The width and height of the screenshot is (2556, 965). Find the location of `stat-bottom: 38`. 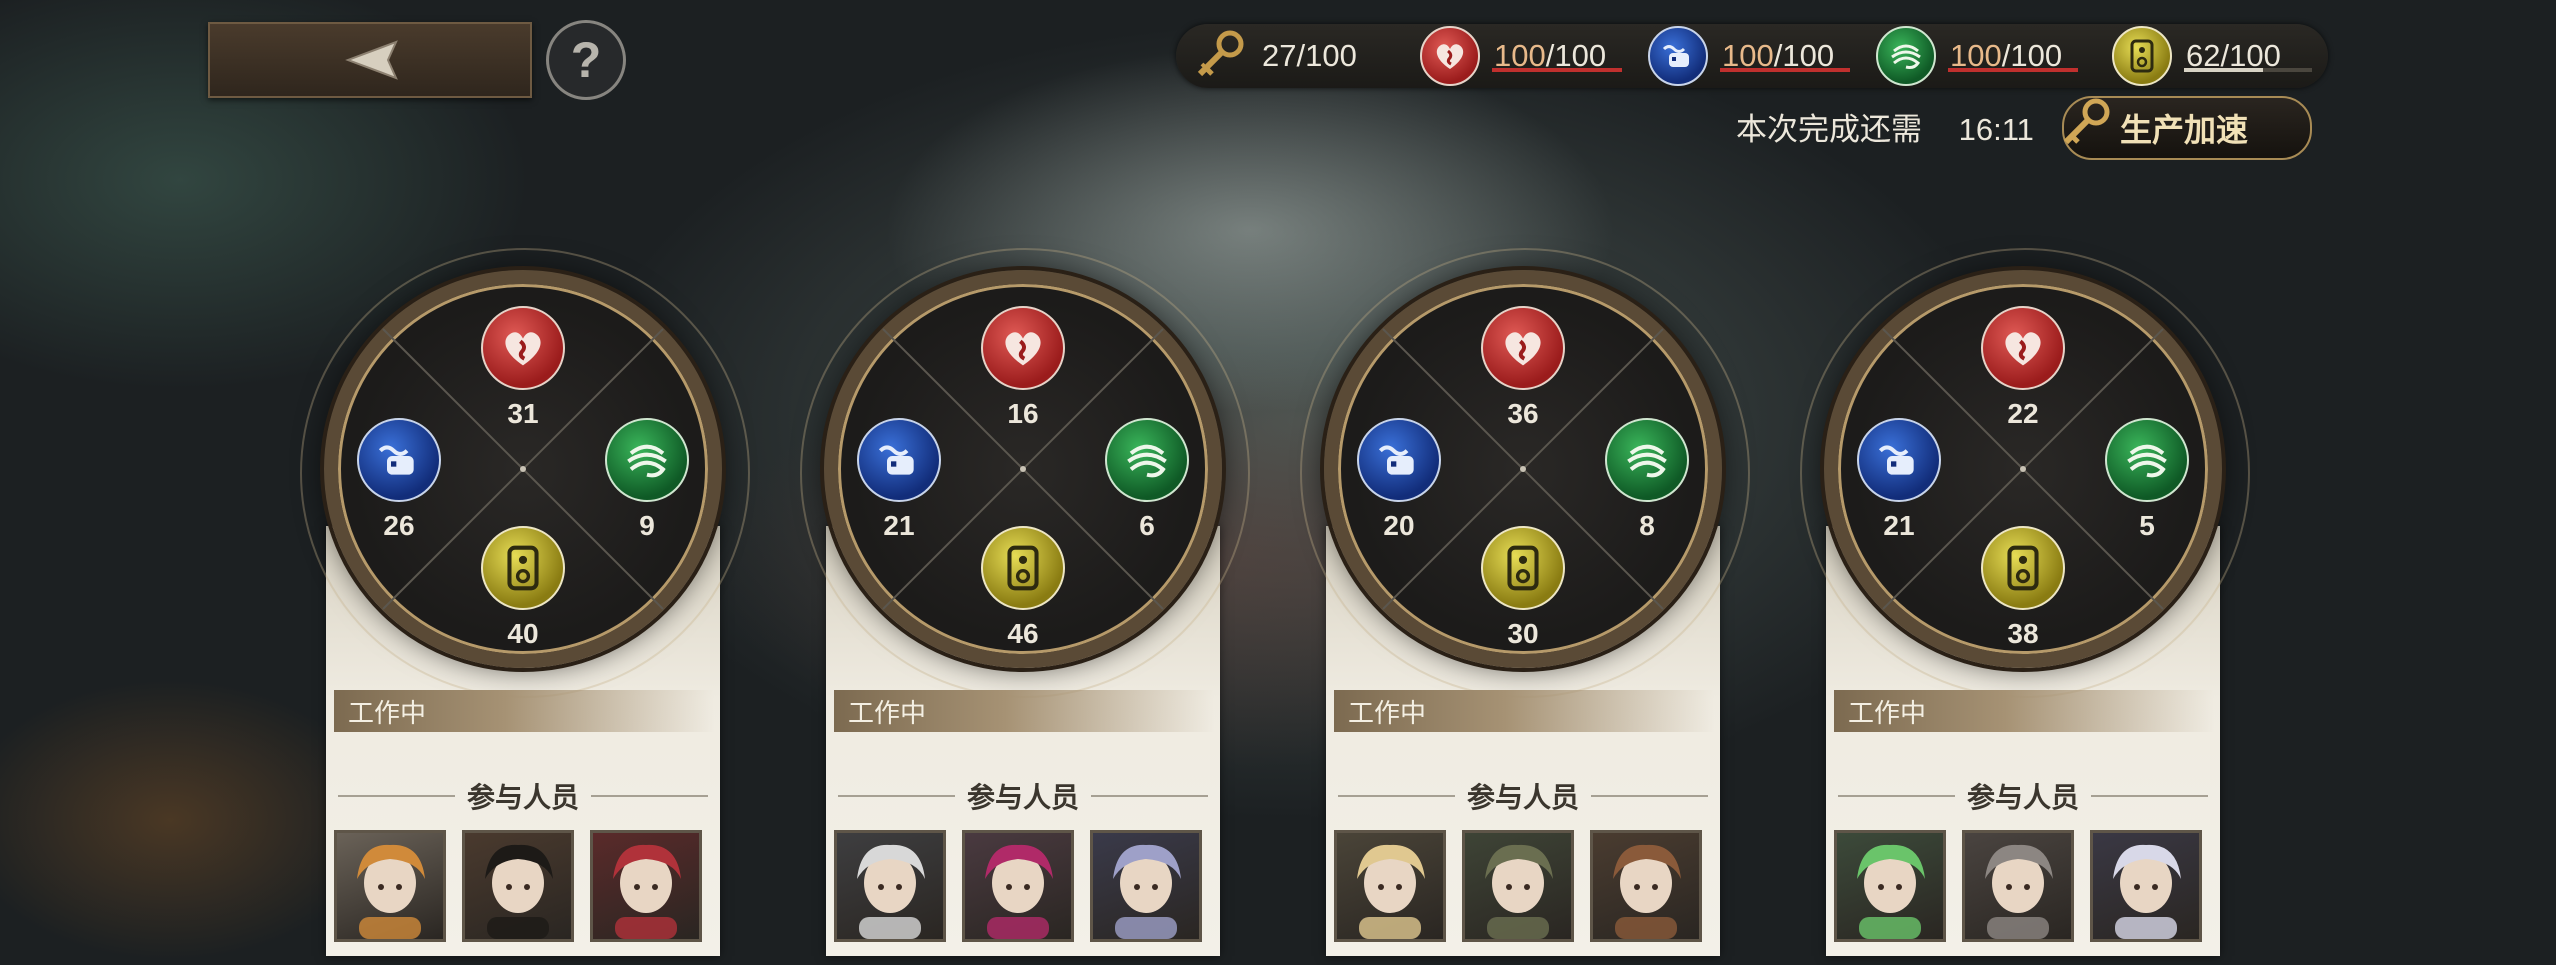

stat-bottom: 38 is located at coordinates (2023, 588).